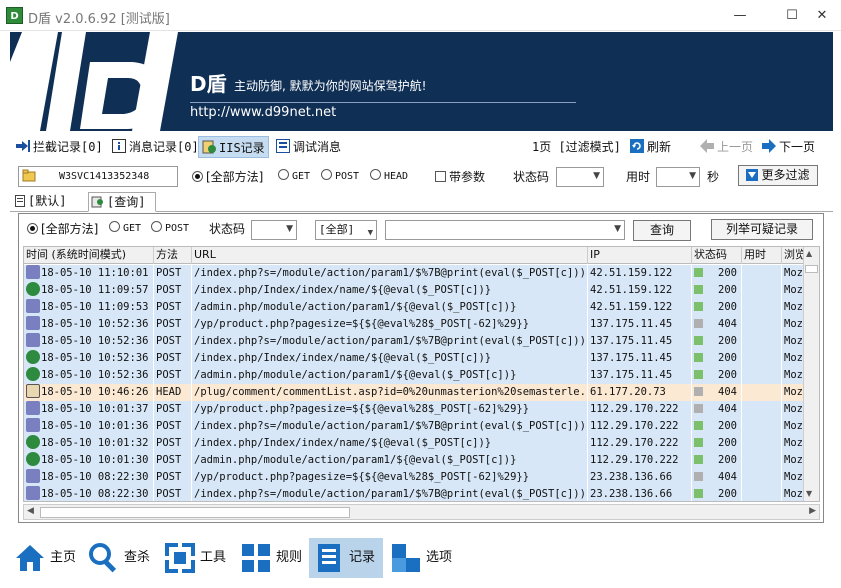 The height and width of the screenshot is (588, 841). What do you see at coordinates (809, 253) in the screenshot?
I see `scroll-up-icon: ▲` at bounding box center [809, 253].